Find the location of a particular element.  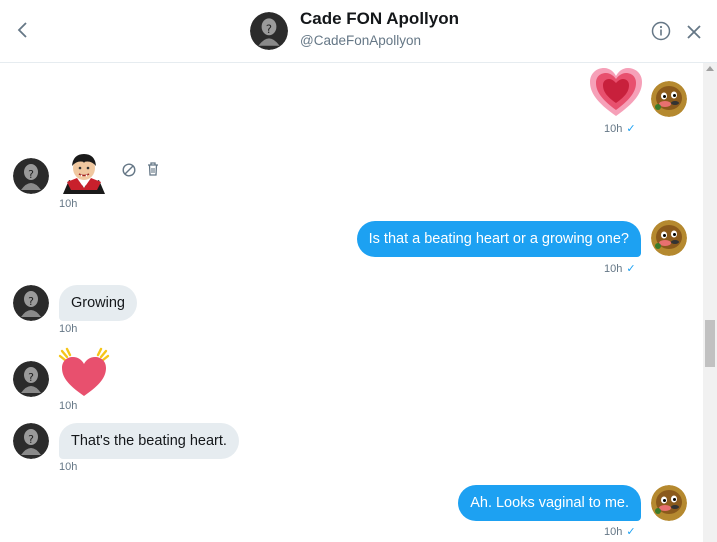

contact-name: Cade FON Apollyon is located at coordinates (379, 19).